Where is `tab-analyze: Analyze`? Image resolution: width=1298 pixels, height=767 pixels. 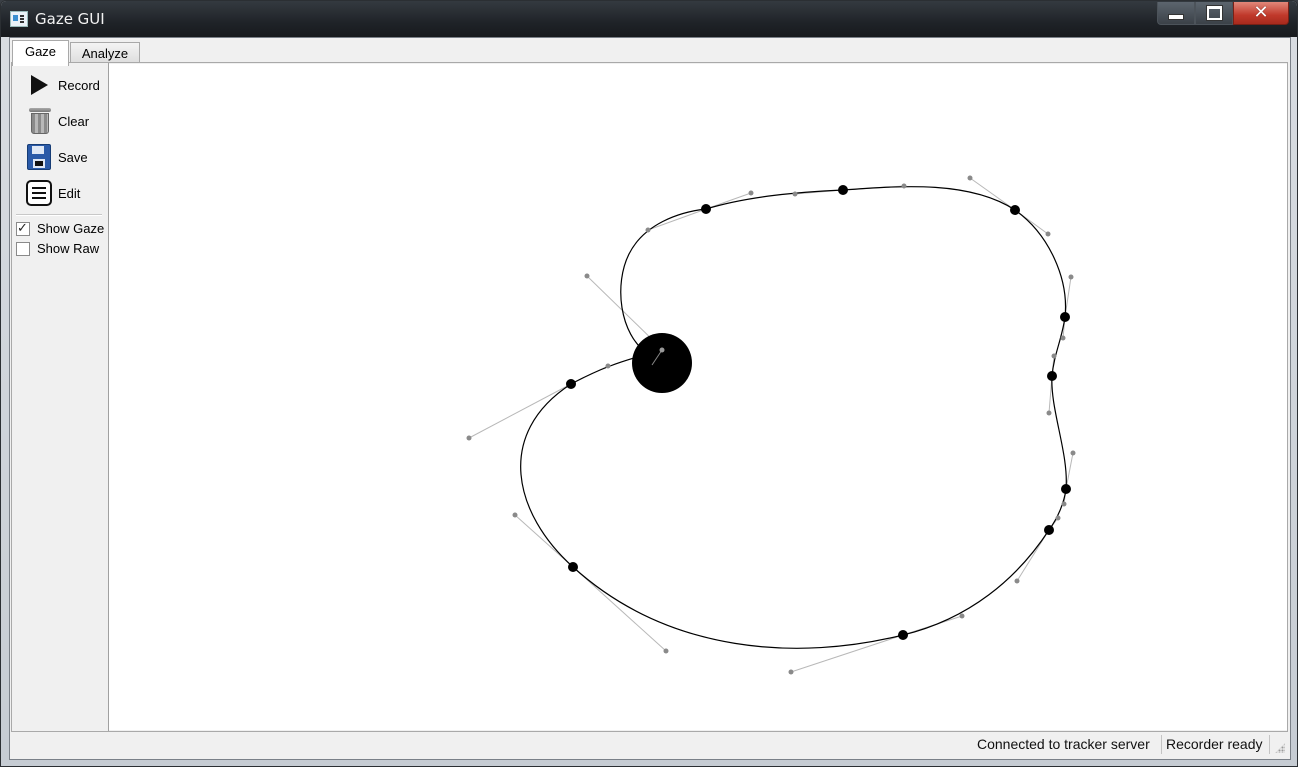 tab-analyze: Analyze is located at coordinates (105, 53).